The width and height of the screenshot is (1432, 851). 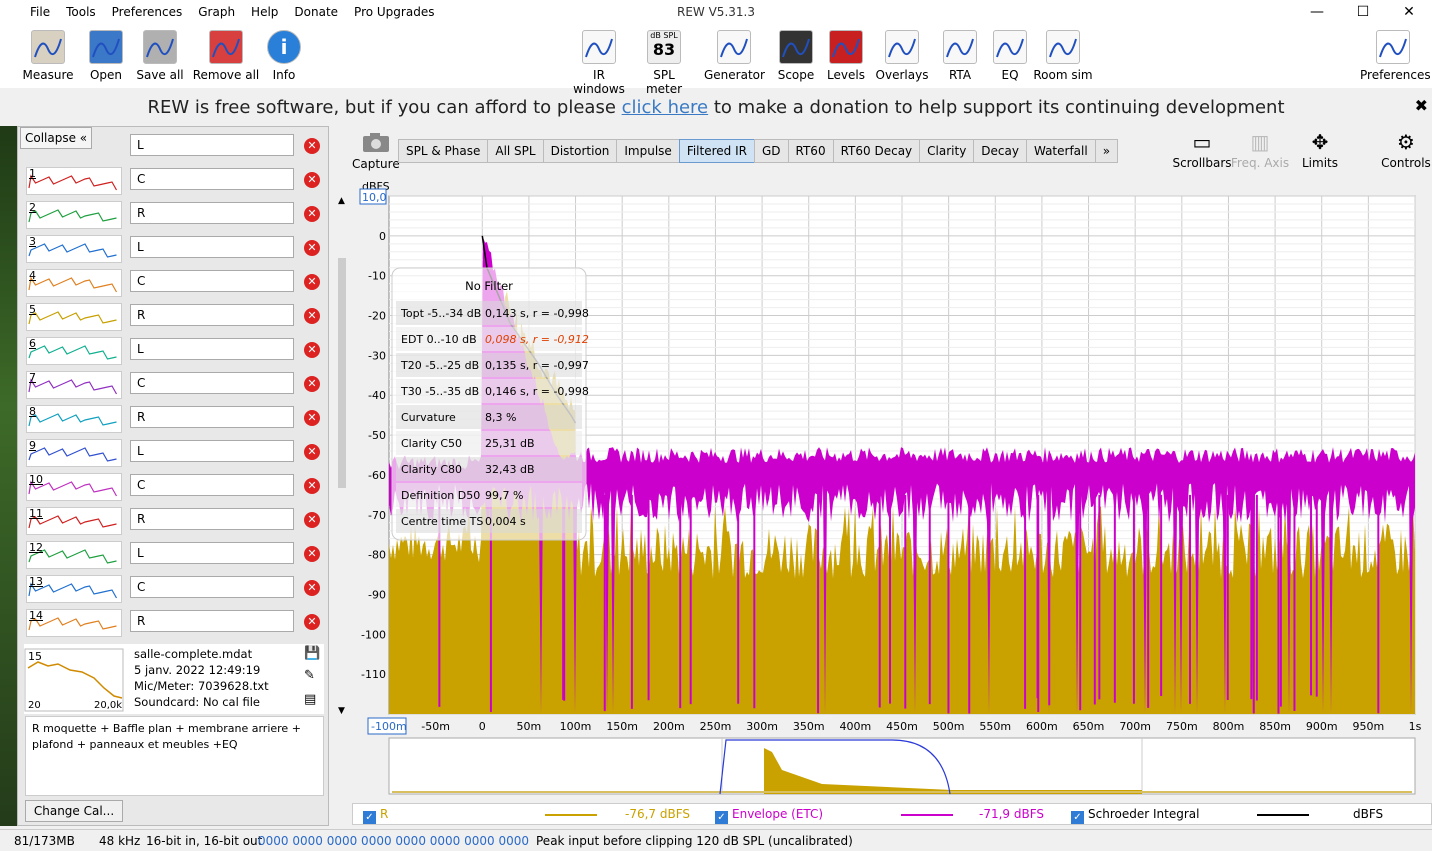 What do you see at coordinates (226, 56) in the screenshot?
I see `toolbar-remove-all-button: Remove all` at bounding box center [226, 56].